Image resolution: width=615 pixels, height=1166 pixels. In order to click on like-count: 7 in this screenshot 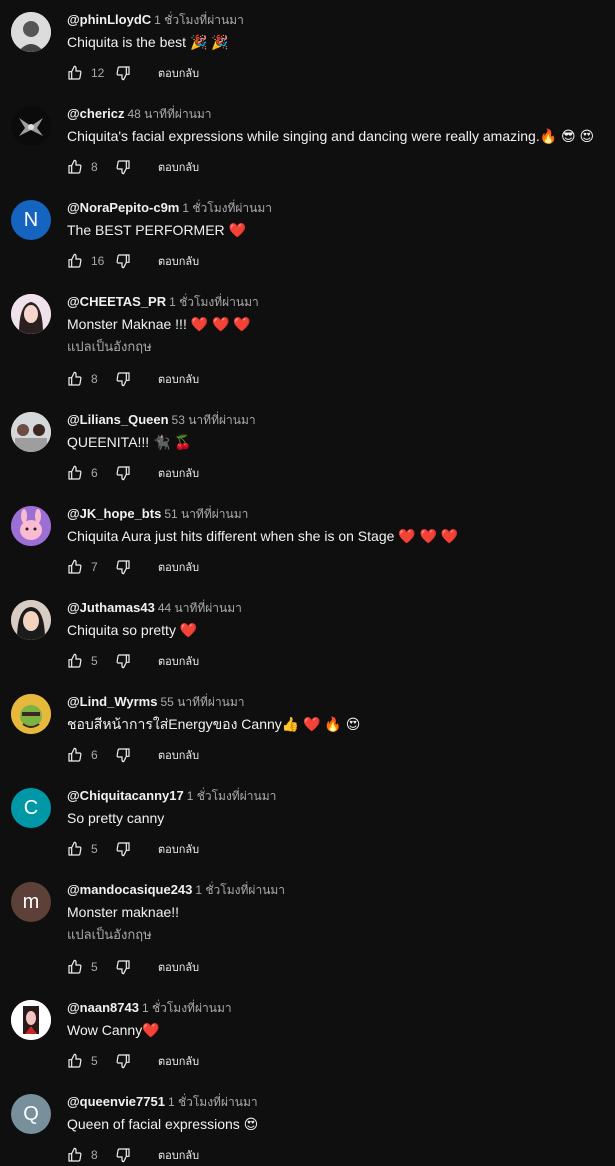, I will do `click(94, 567)`.